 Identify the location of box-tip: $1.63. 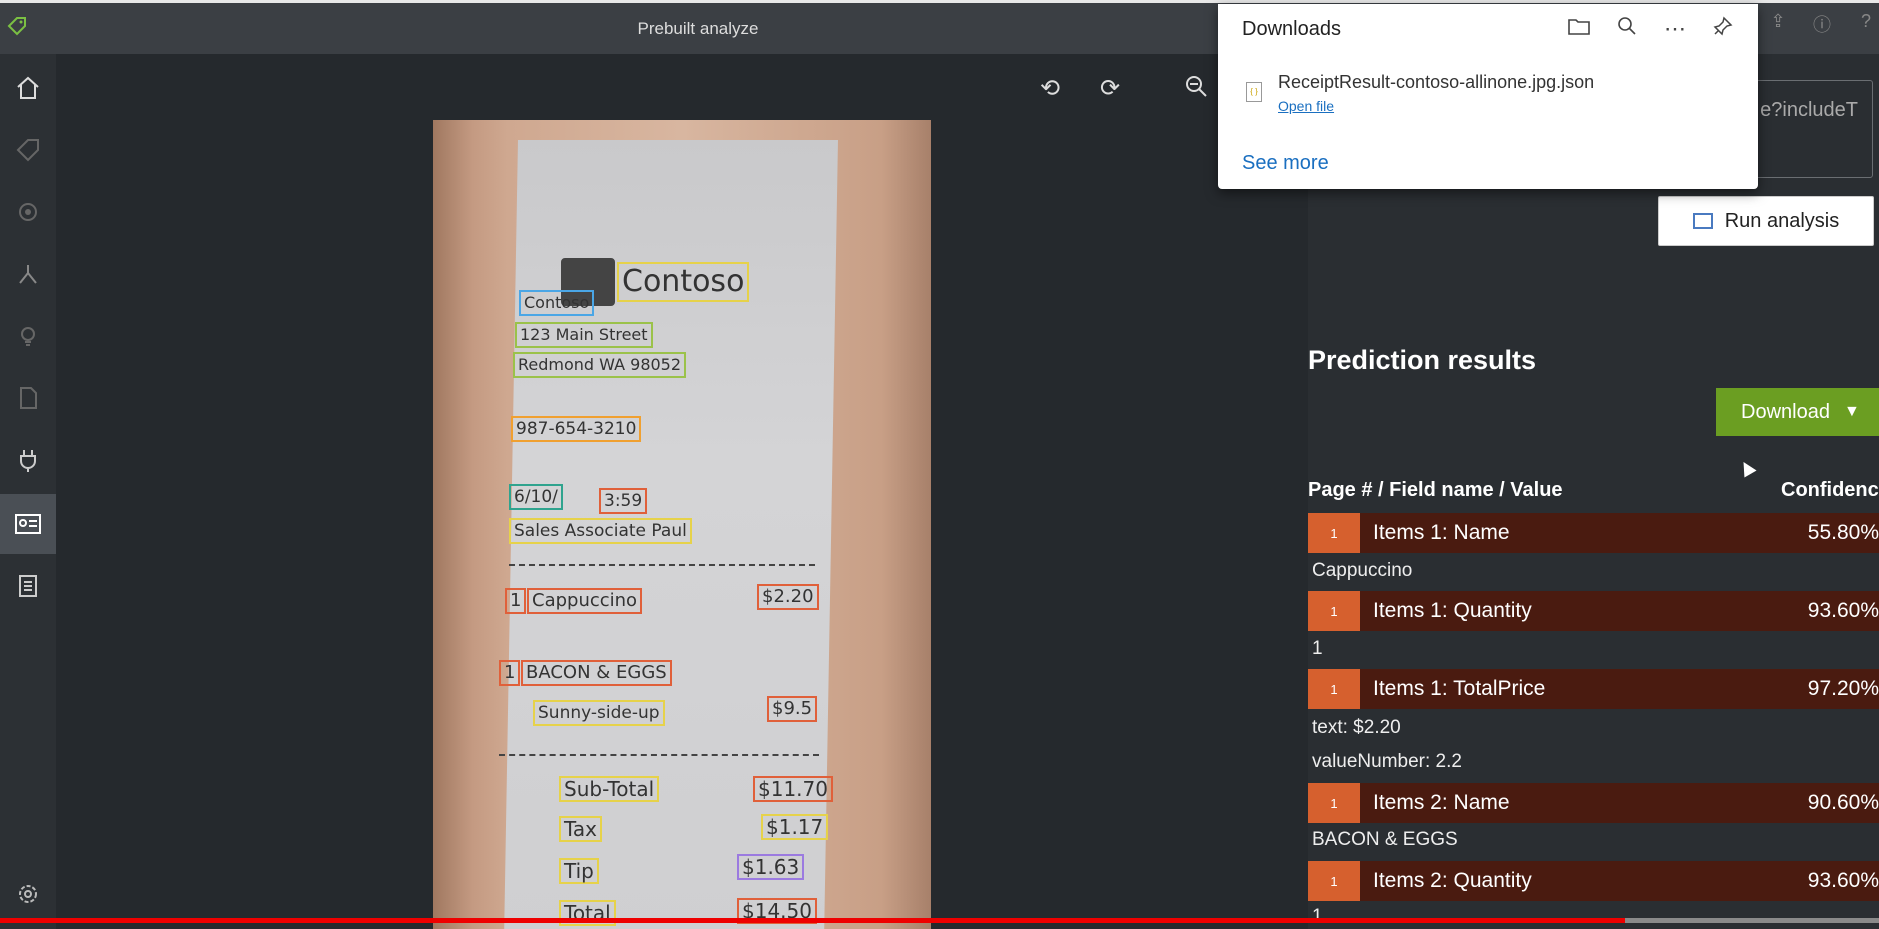
(771, 867).